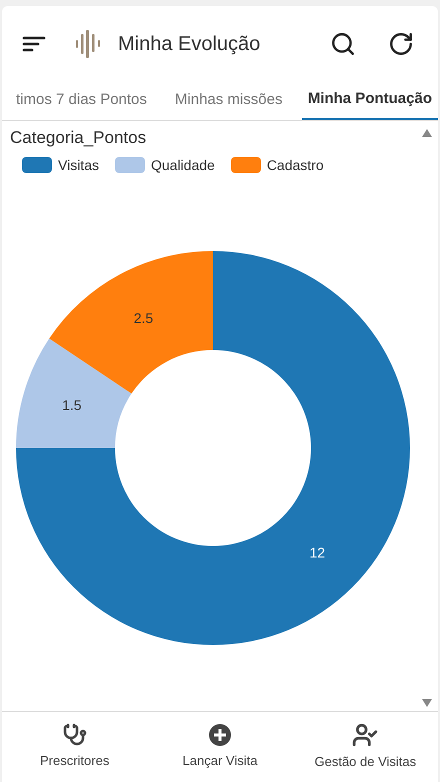 This screenshot has width=440, height=782. Describe the element at coordinates (427, 133) in the screenshot. I see `scroll-up-icon` at that location.